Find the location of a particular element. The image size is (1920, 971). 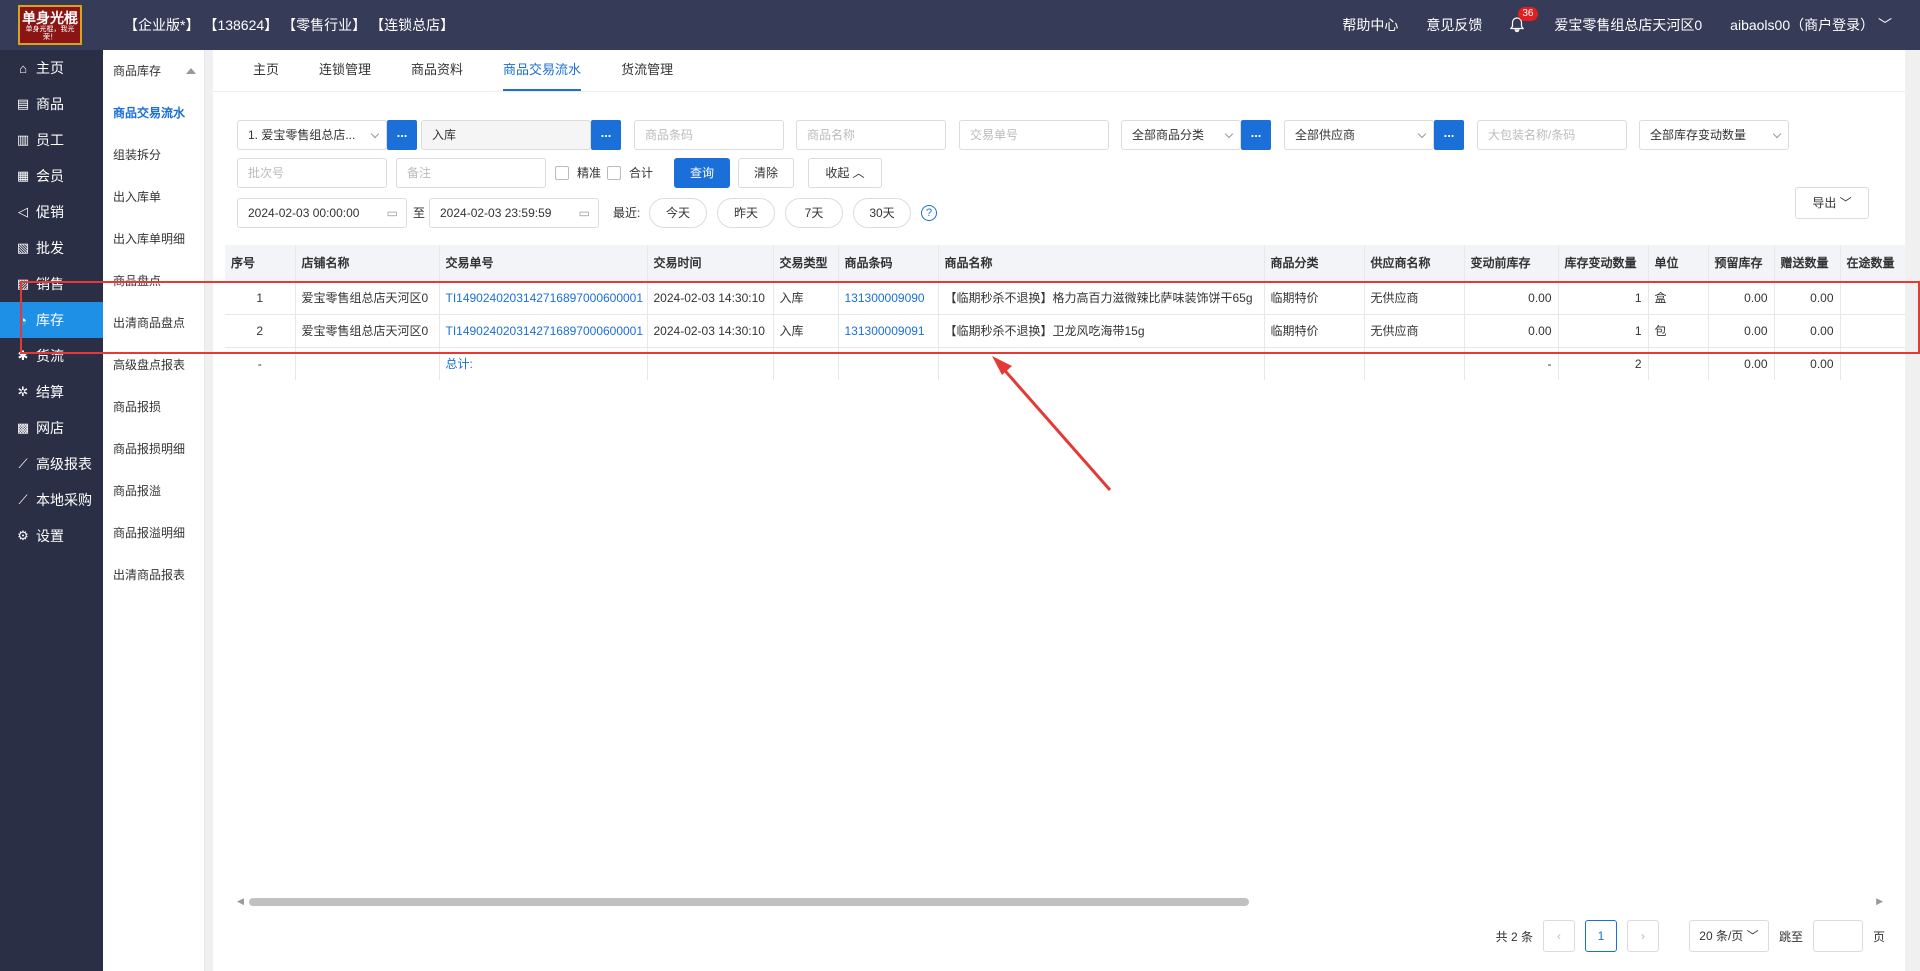

column-header: 交易时间 is located at coordinates (710, 263).